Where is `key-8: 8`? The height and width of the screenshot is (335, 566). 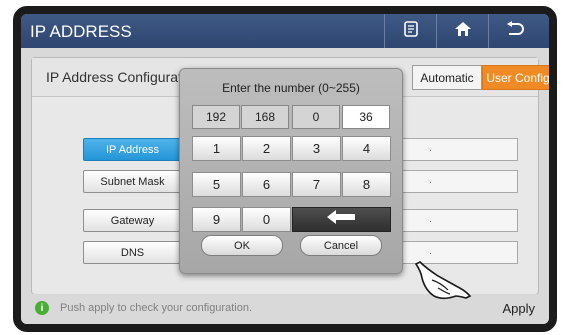 key-8: 8 is located at coordinates (366, 184).